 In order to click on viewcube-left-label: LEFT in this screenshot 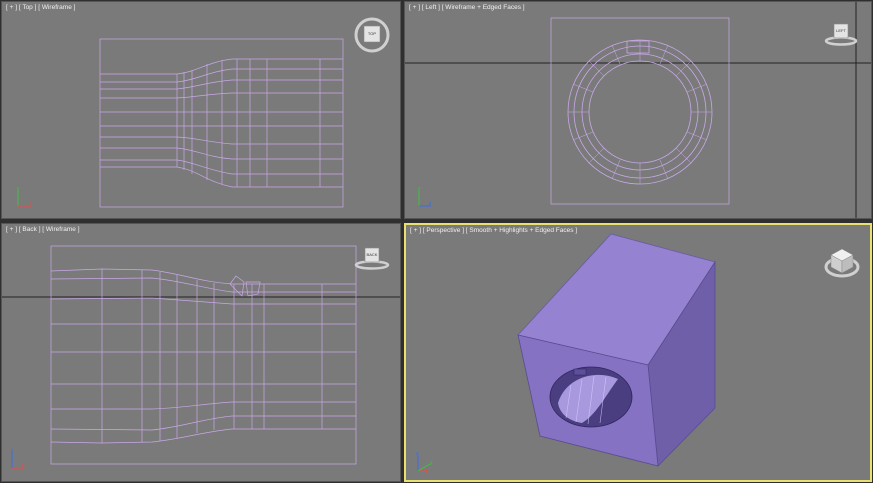, I will do `click(841, 30)`.